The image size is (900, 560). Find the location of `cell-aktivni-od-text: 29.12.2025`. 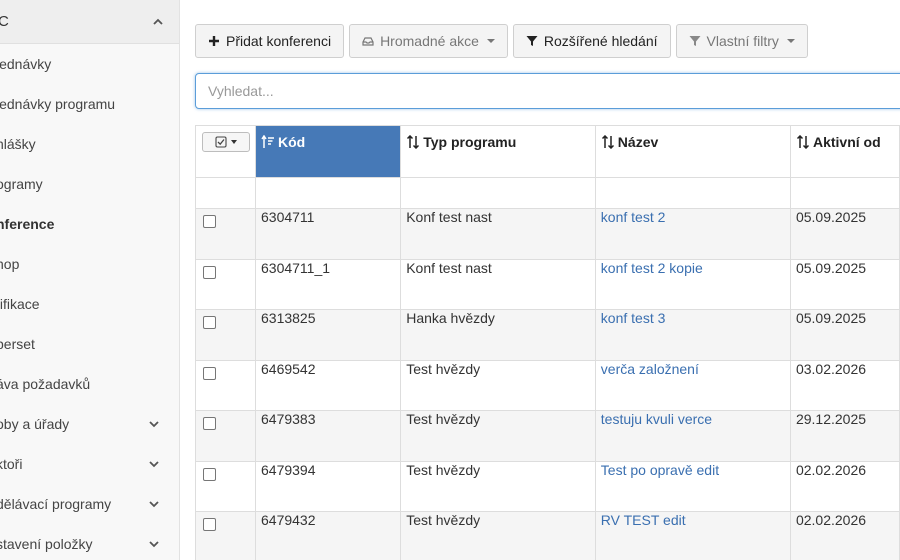

cell-aktivni-od-text: 29.12.2025 is located at coordinates (831, 419).